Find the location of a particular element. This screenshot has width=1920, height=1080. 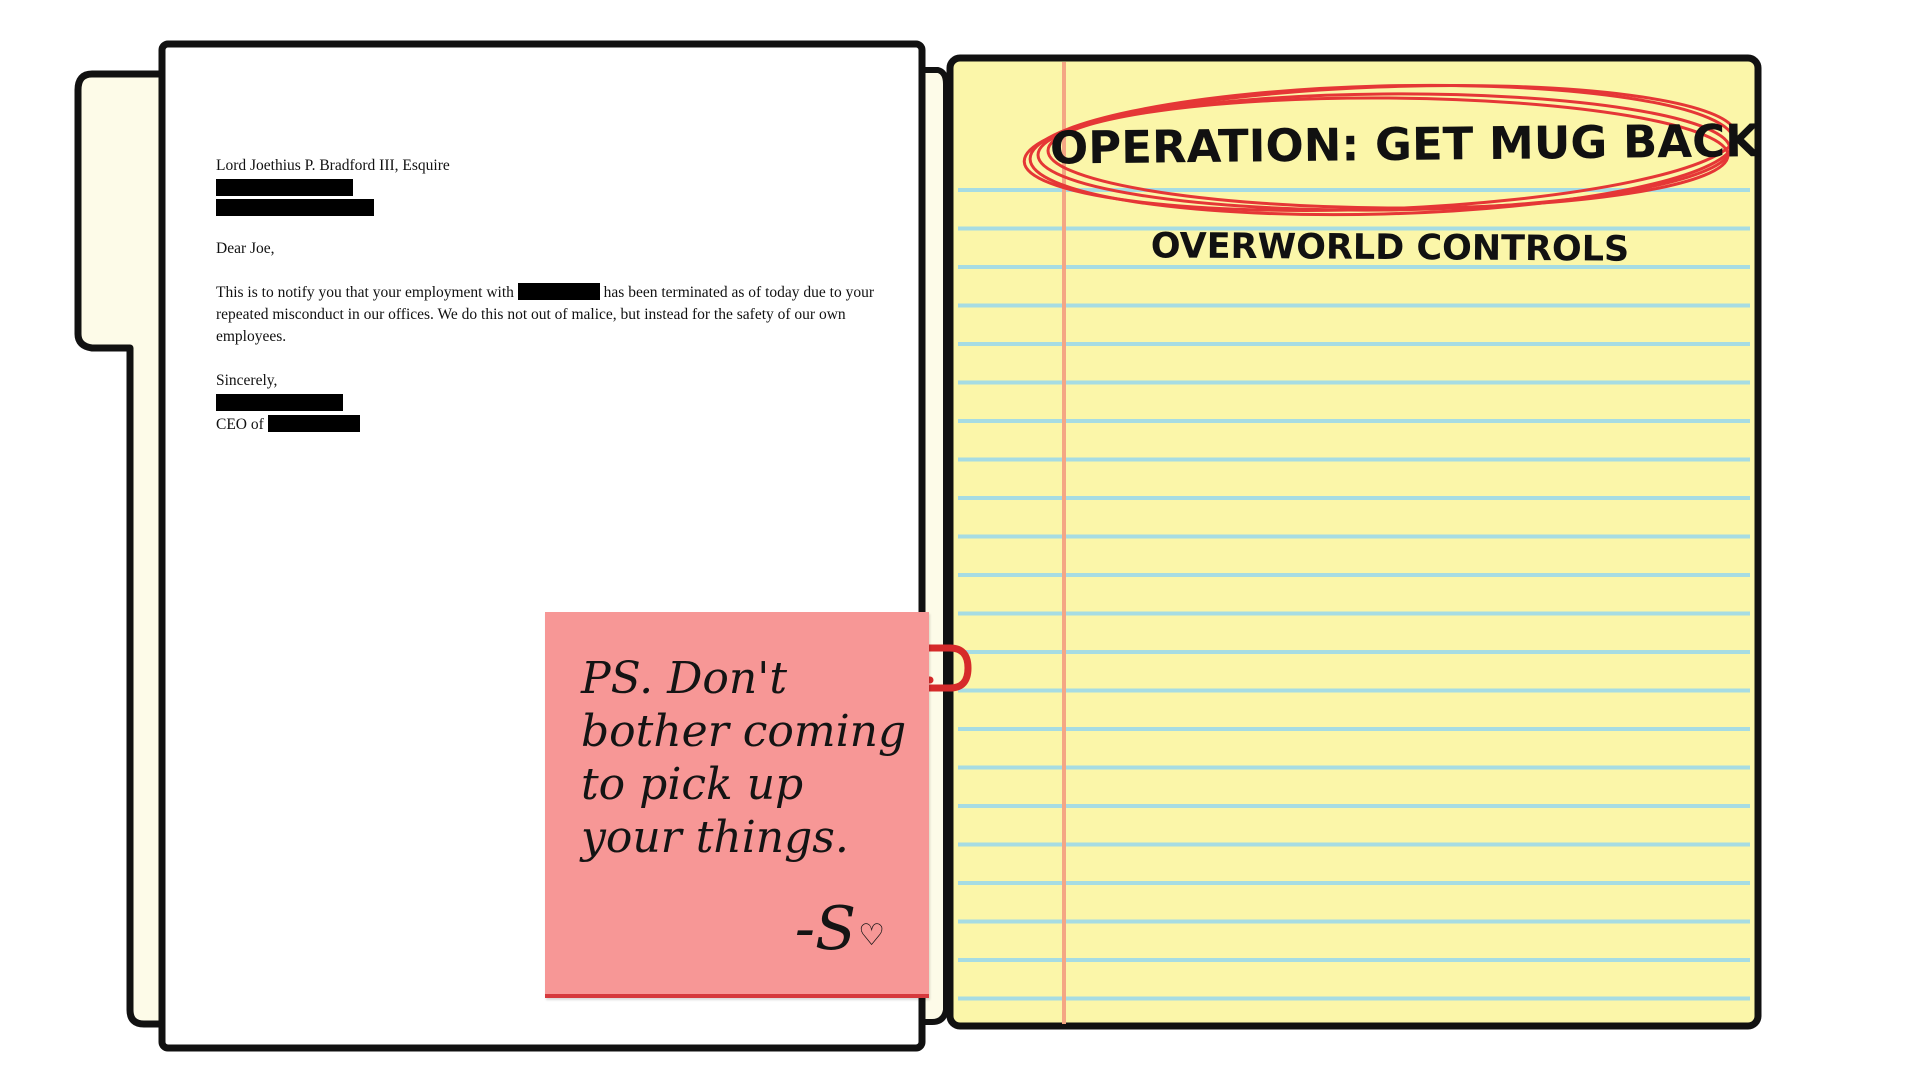

sticky-note-line: to pick up is located at coordinates (692, 784).